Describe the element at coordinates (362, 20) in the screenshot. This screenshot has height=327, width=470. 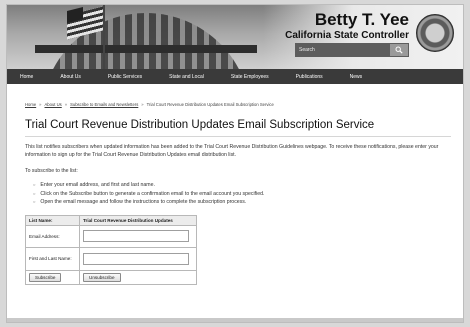
I see `official-name: Betty T. Yee` at that location.